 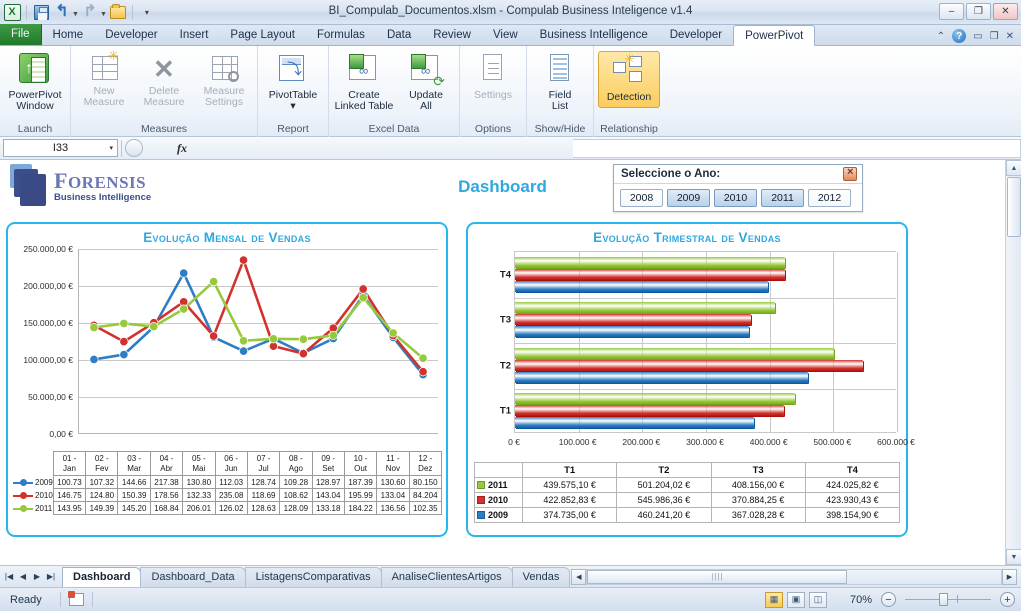 What do you see at coordinates (51, 576) in the screenshot?
I see `last-sheet-button: ▶|` at bounding box center [51, 576].